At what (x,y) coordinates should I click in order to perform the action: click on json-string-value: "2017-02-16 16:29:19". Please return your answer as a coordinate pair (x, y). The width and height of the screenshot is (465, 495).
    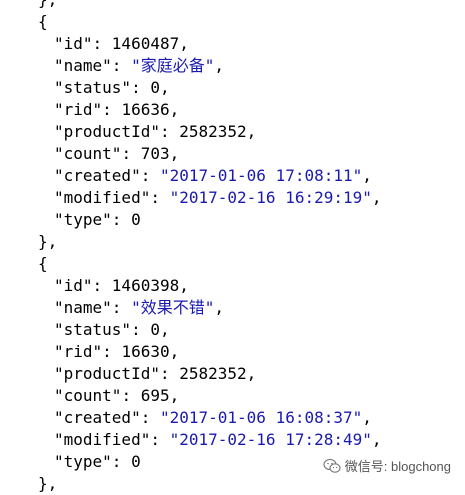
    Looking at the image, I should click on (270, 197).